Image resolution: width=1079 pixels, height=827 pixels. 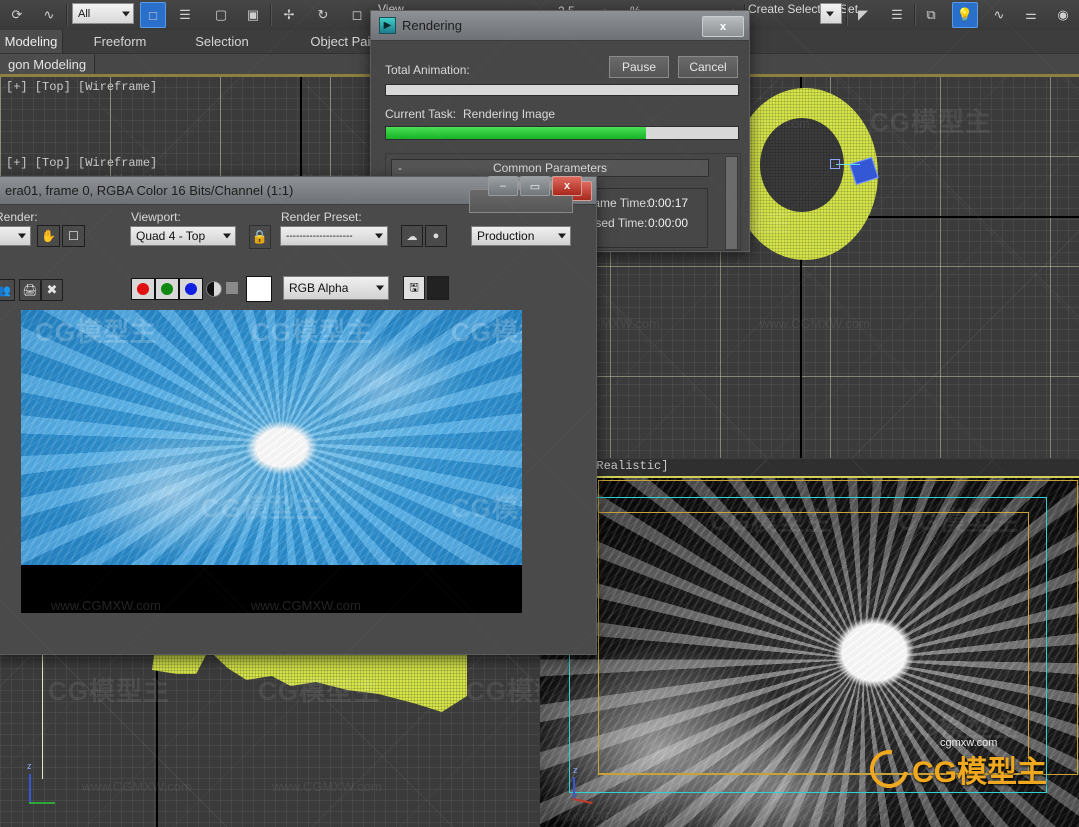 What do you see at coordinates (708, 67) in the screenshot?
I see `cancel-button: Cancel` at bounding box center [708, 67].